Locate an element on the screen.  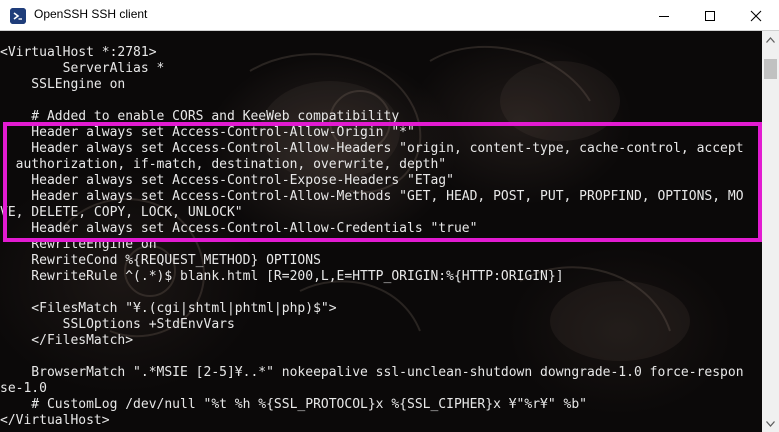
minimize-button is located at coordinates (664, 15).